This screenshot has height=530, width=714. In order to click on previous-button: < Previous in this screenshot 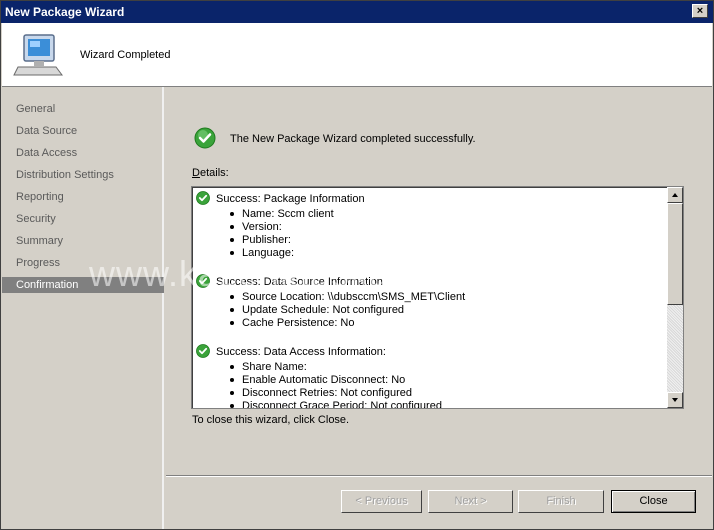, I will do `click(381, 501)`.